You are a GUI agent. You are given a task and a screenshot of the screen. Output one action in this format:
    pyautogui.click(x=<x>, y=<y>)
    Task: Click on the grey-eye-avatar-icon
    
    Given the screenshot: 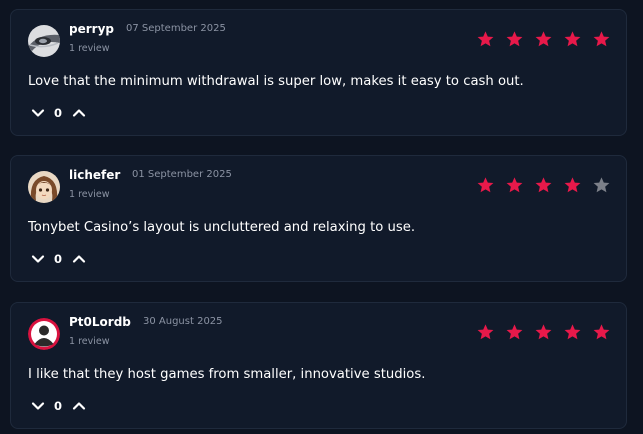 What is the action you would take?
    pyautogui.click(x=44, y=41)
    